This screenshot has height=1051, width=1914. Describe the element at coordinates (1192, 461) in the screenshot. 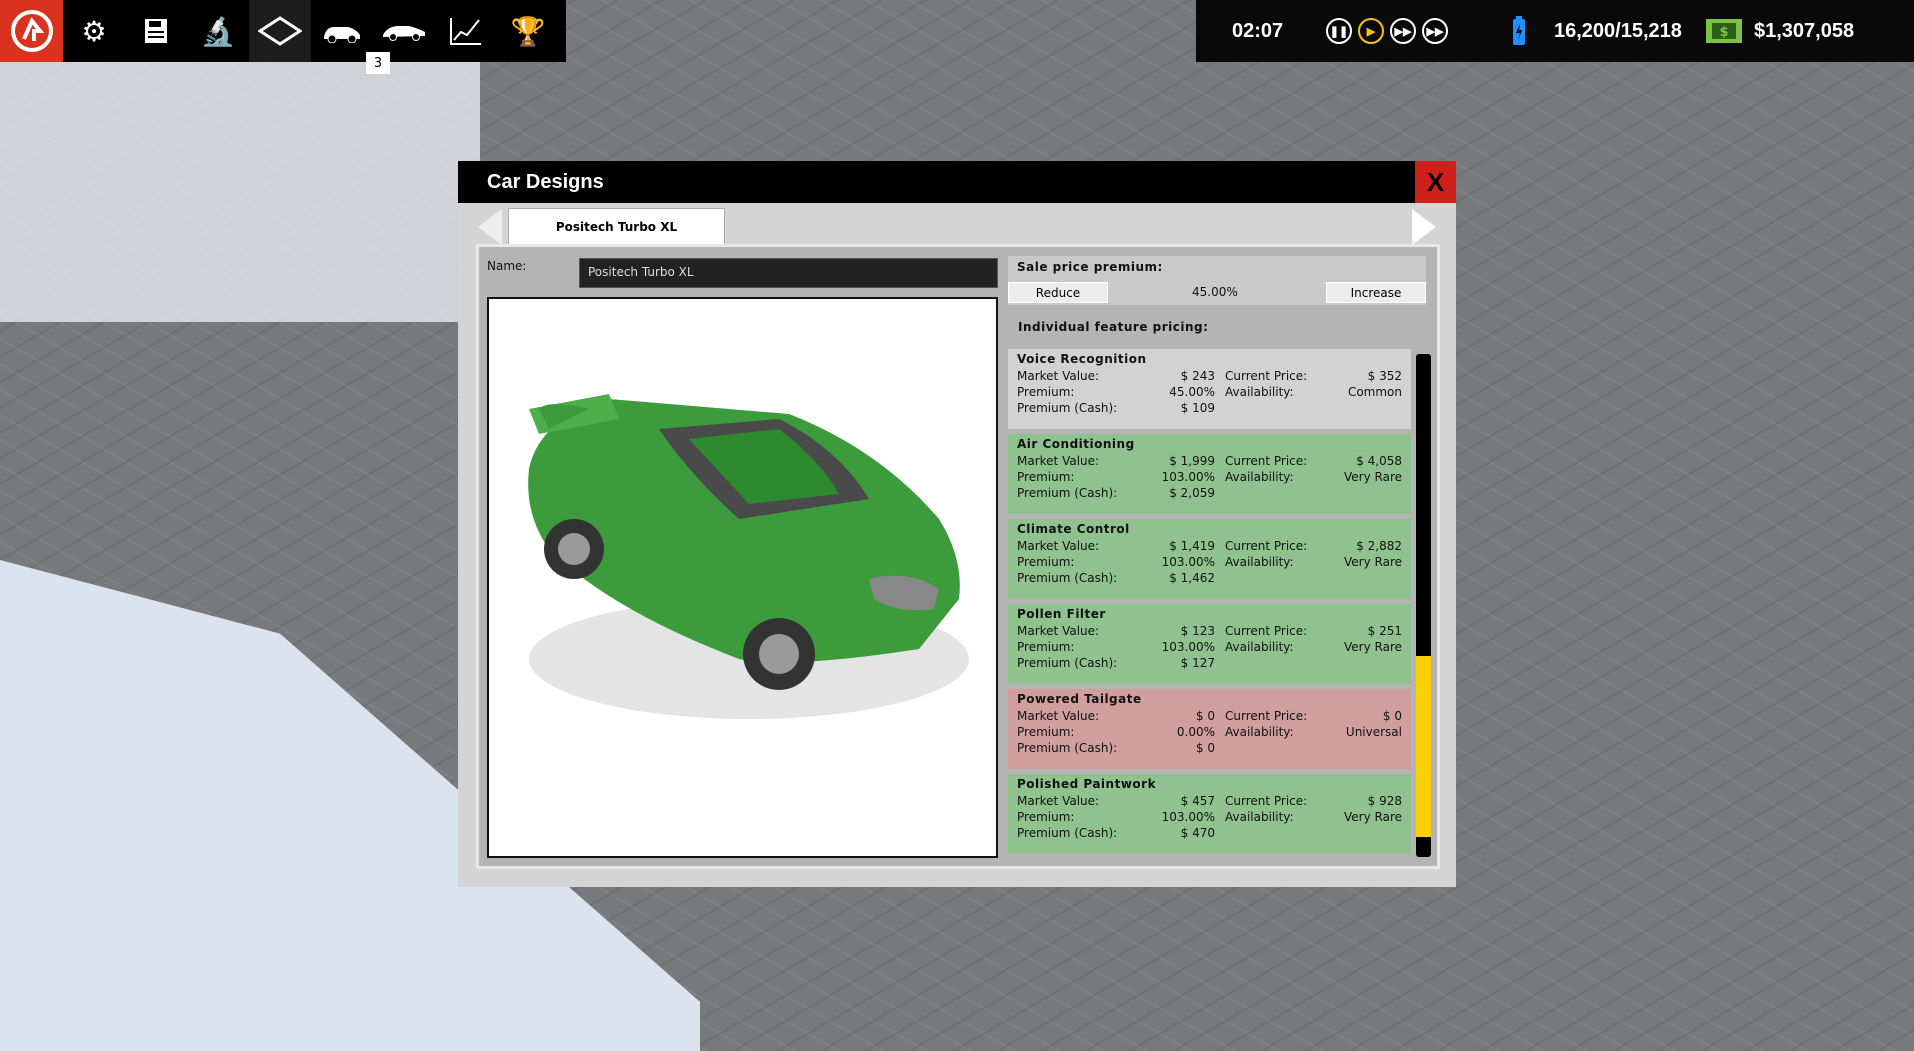

I see `market-value: $ 1,999` at that location.